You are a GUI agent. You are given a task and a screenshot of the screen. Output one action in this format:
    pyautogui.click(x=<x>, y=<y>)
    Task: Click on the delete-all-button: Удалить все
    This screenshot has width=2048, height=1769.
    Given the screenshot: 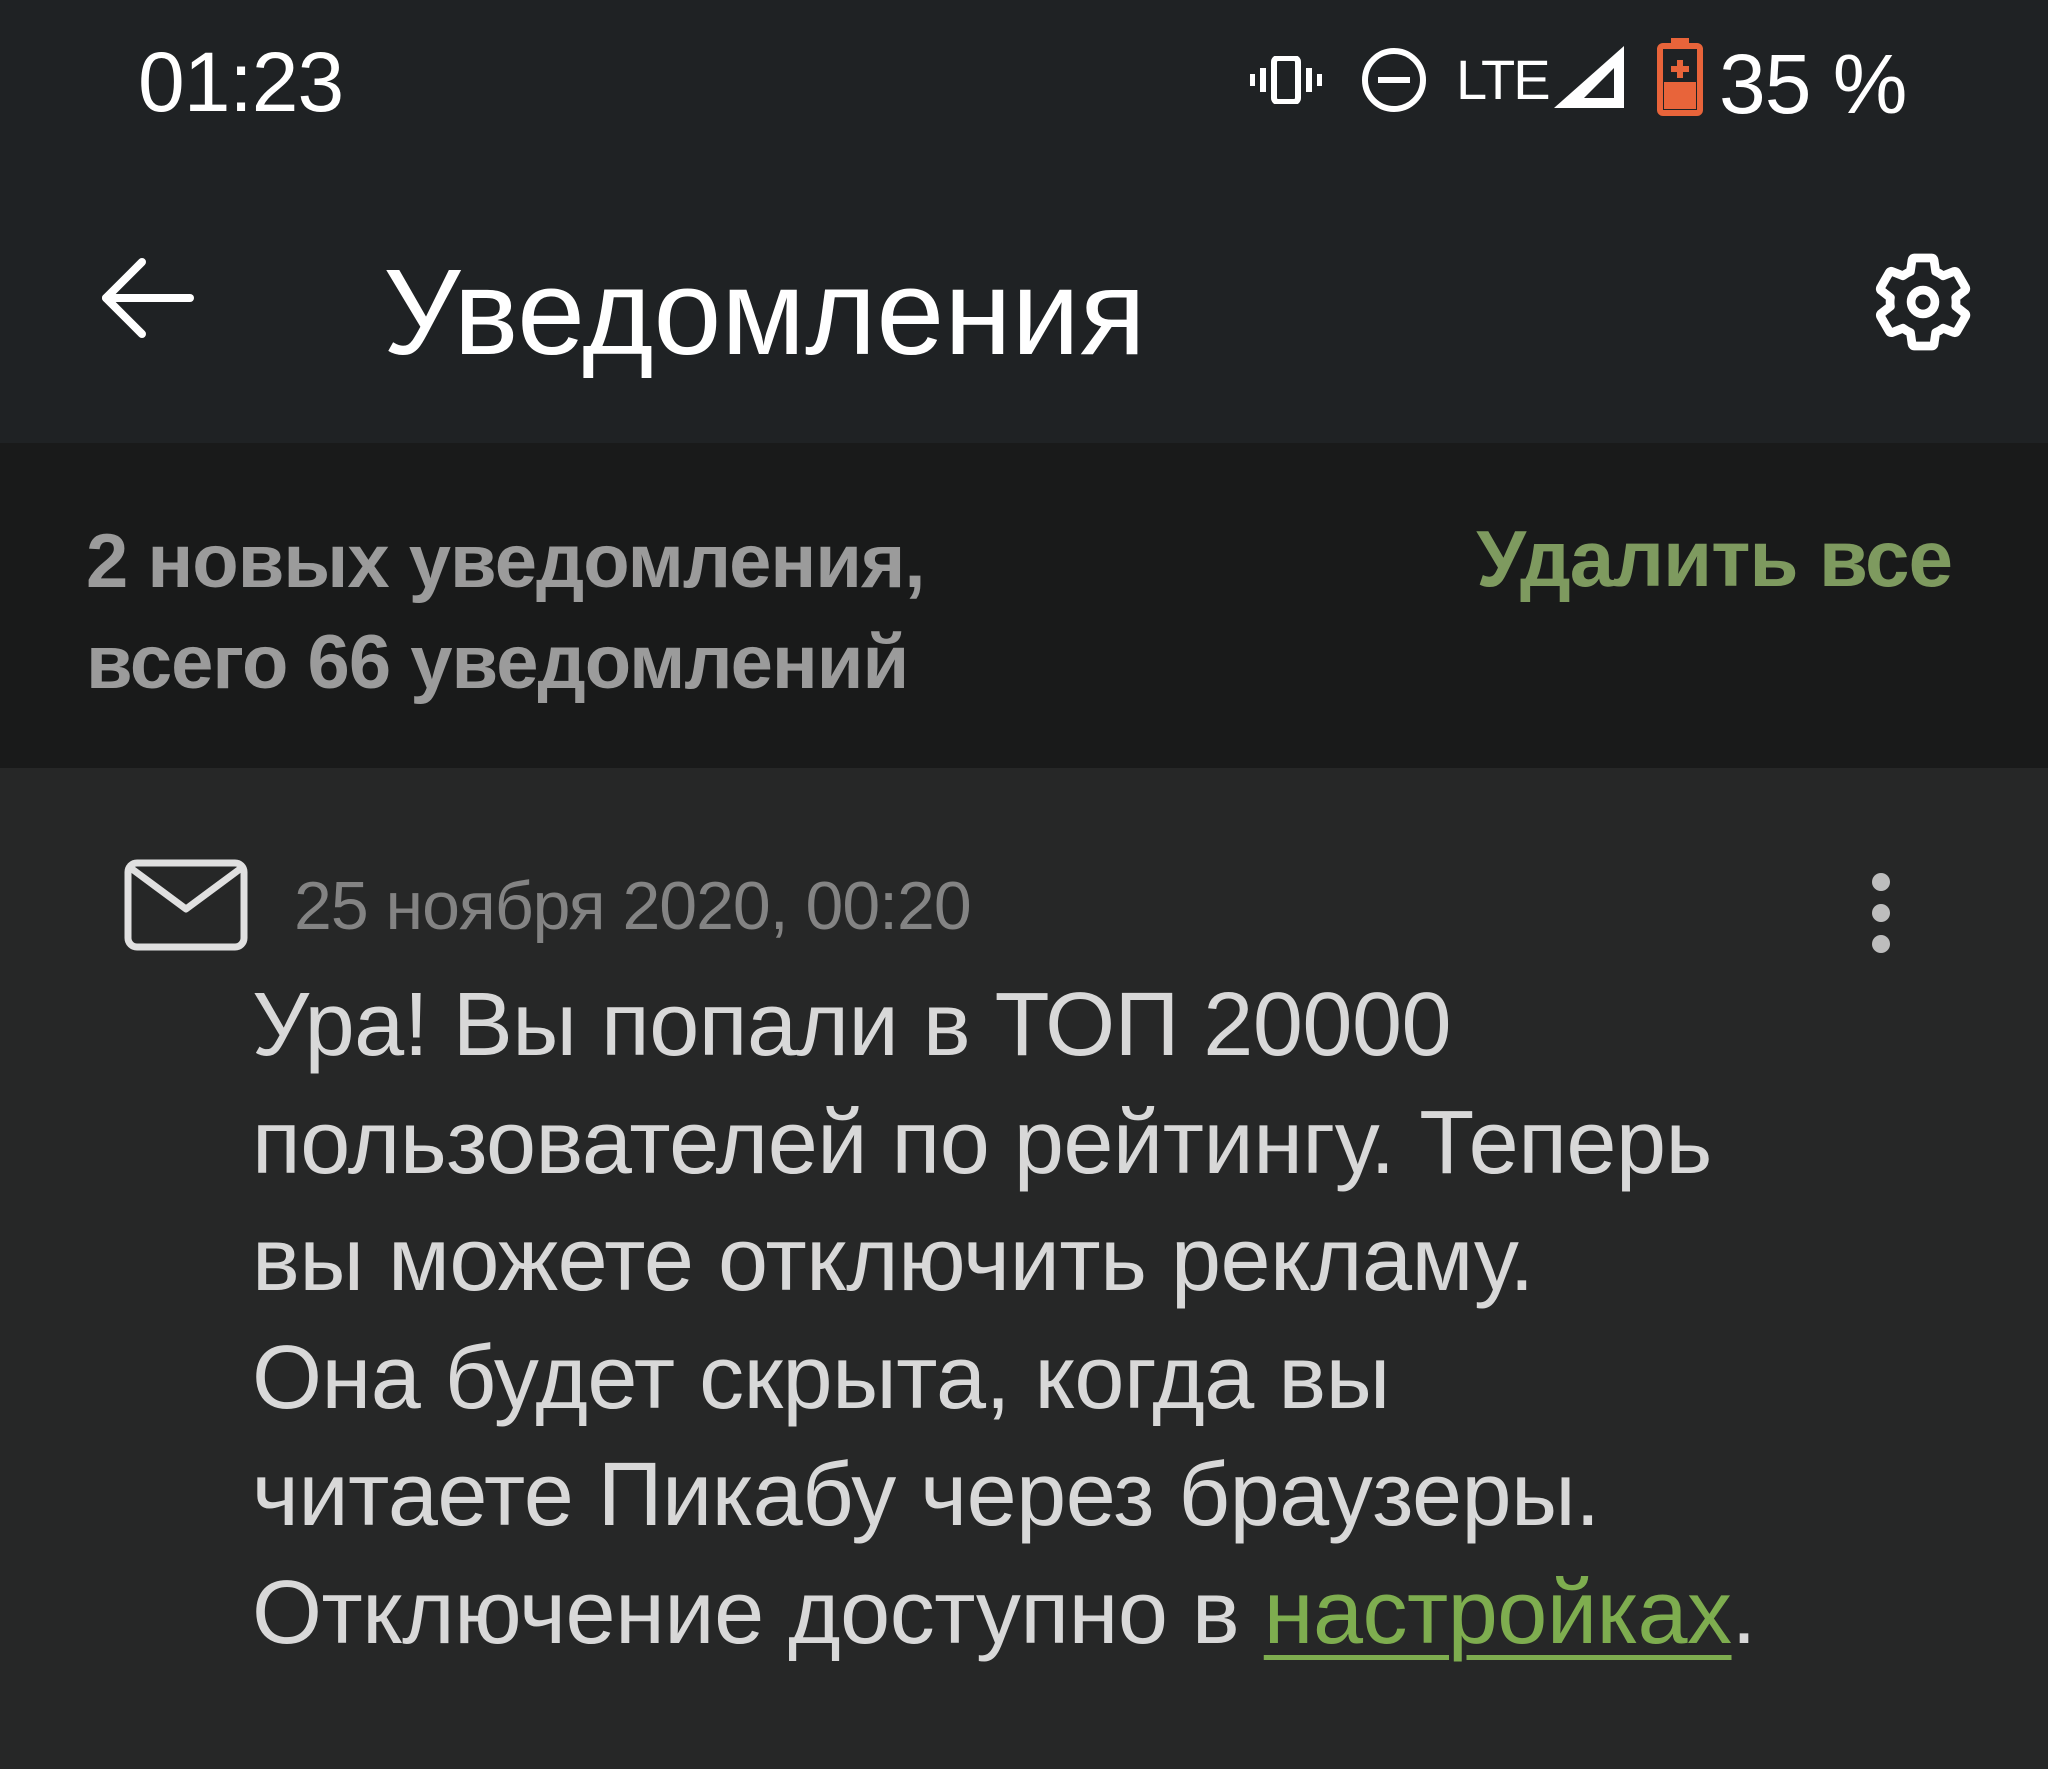 What is the action you would take?
    pyautogui.click(x=1714, y=559)
    